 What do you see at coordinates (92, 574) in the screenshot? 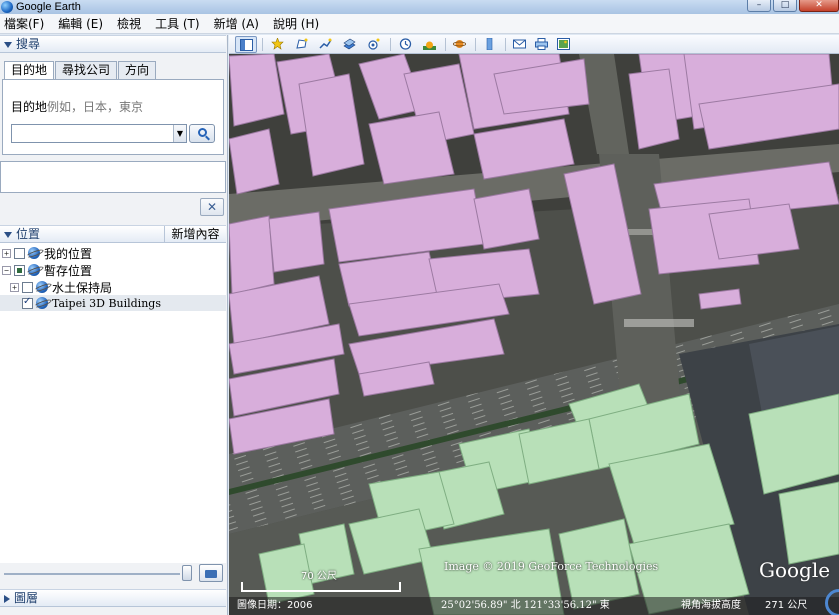
I see `slider-track` at bounding box center [92, 574].